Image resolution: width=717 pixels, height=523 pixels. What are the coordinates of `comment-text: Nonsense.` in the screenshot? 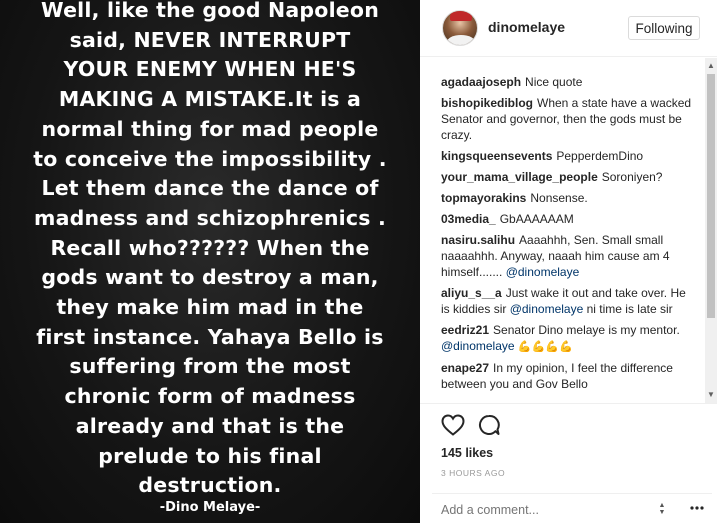 It's located at (559, 198).